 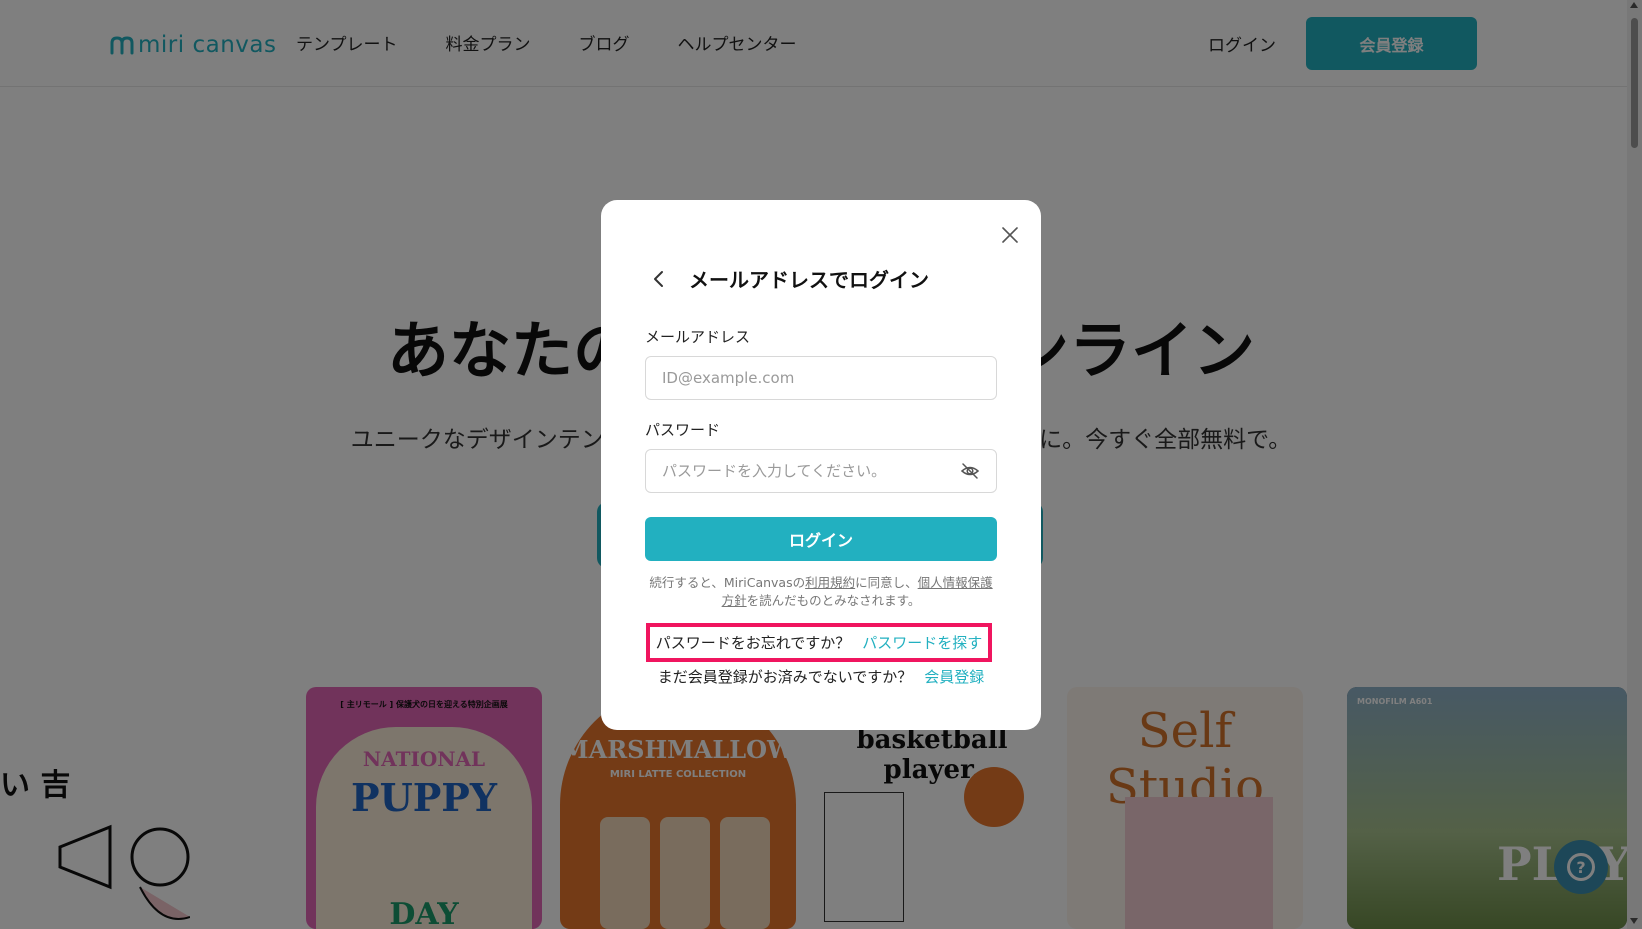 What do you see at coordinates (698, 337) in the screenshot?
I see `email-label: メールアドレス` at bounding box center [698, 337].